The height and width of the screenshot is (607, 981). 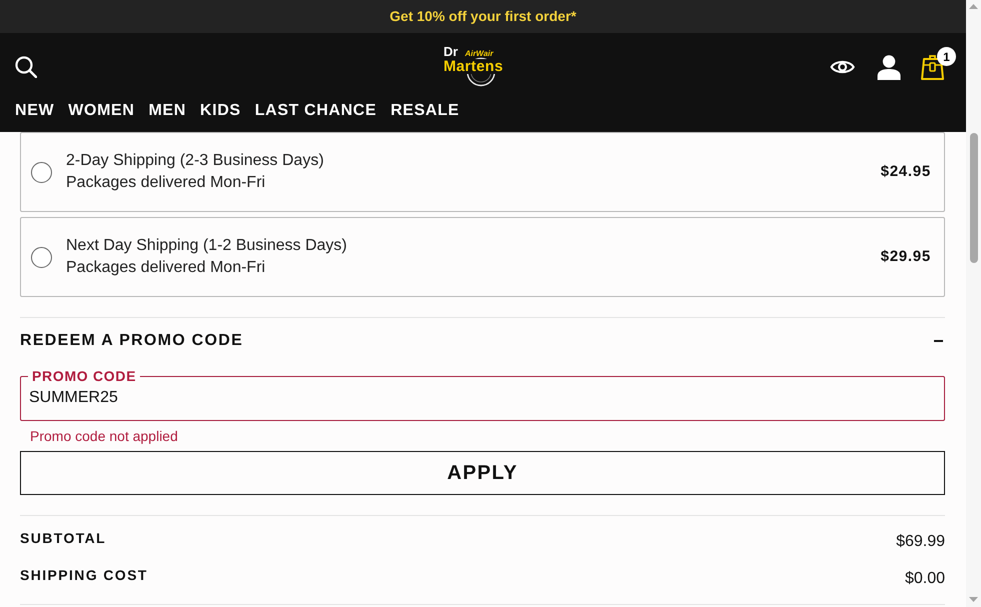 I want to click on summary-value: $0.00, so click(x=924, y=578).